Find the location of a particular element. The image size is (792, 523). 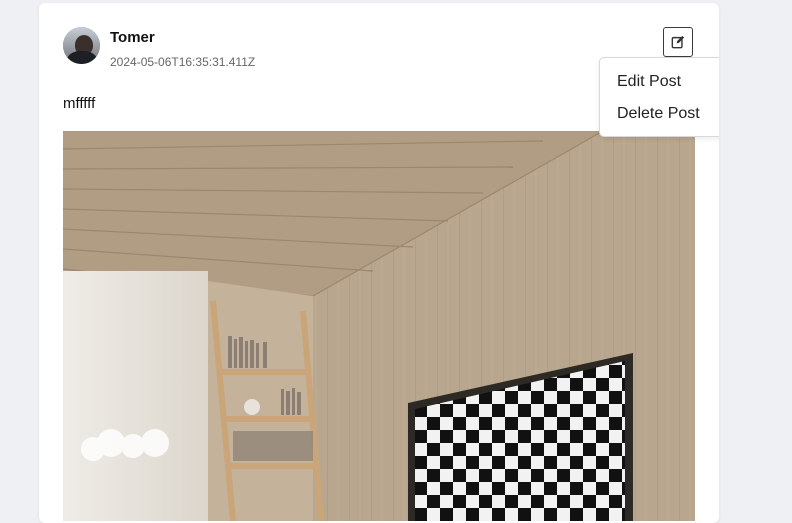

post-header: Tomer 2024-05-06T16:35:31.411Z is located at coordinates (159, 48).